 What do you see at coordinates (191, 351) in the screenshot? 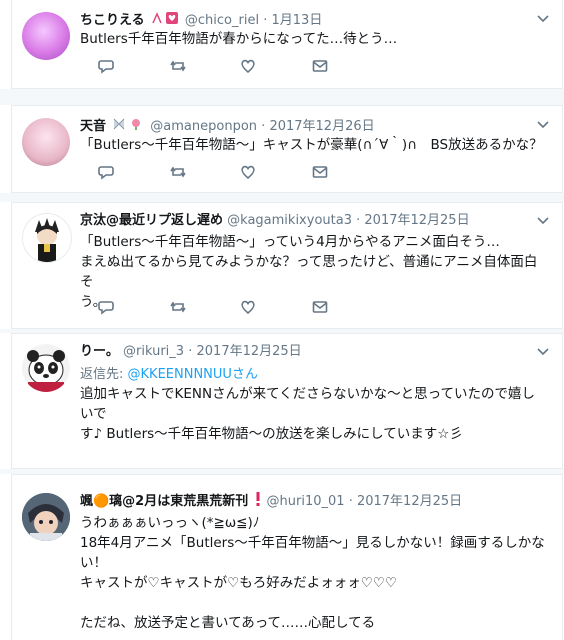
I see `tweet-header: りー。 @rikuri_3 · 2017年12月25日` at bounding box center [191, 351].